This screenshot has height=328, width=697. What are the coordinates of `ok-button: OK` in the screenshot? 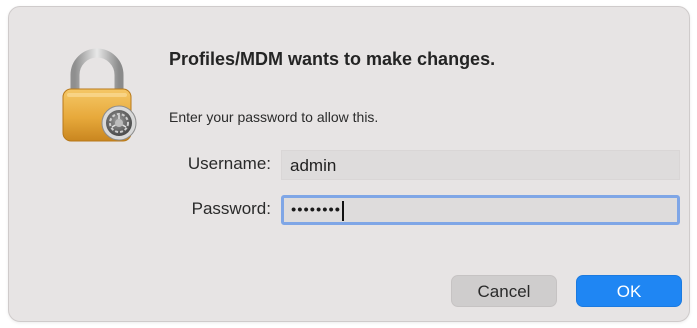 It's located at (629, 291).